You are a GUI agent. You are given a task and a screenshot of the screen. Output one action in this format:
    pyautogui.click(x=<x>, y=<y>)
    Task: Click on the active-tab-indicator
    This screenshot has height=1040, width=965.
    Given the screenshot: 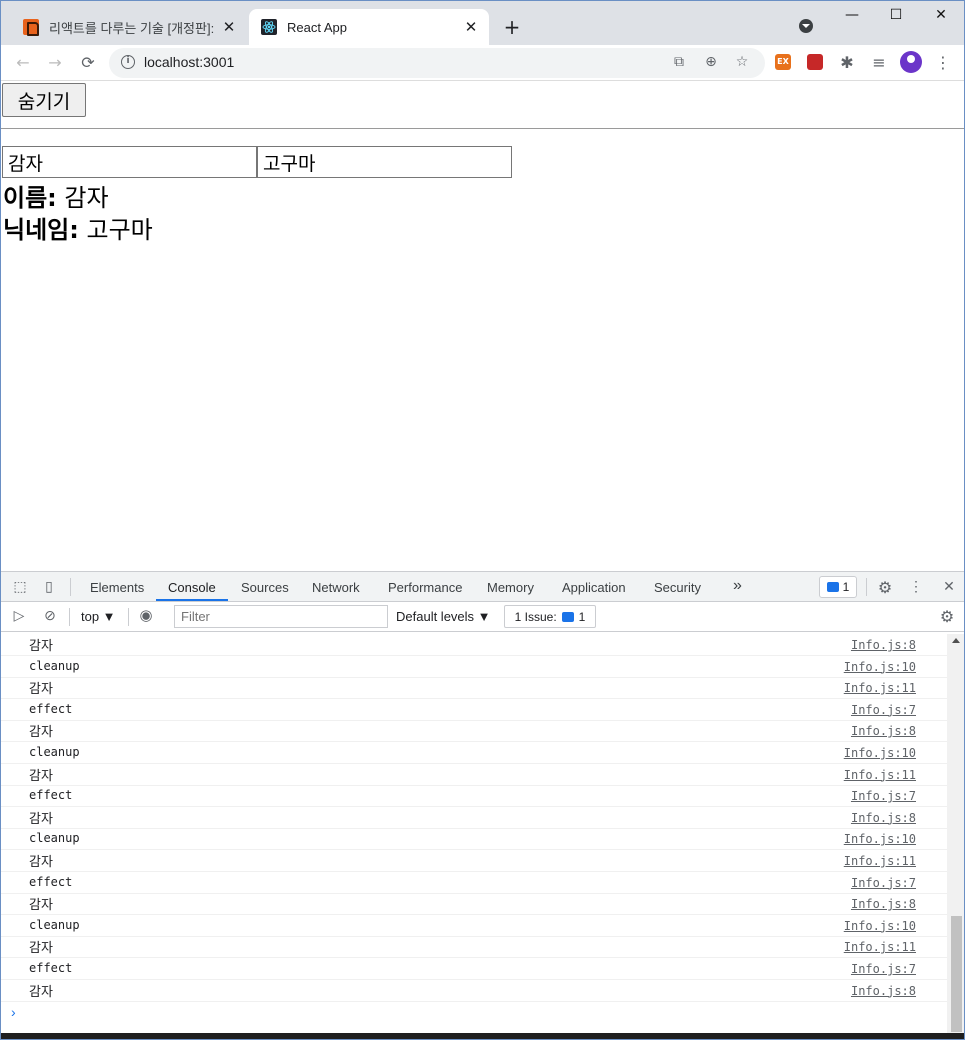 What is the action you would take?
    pyautogui.click(x=192, y=600)
    